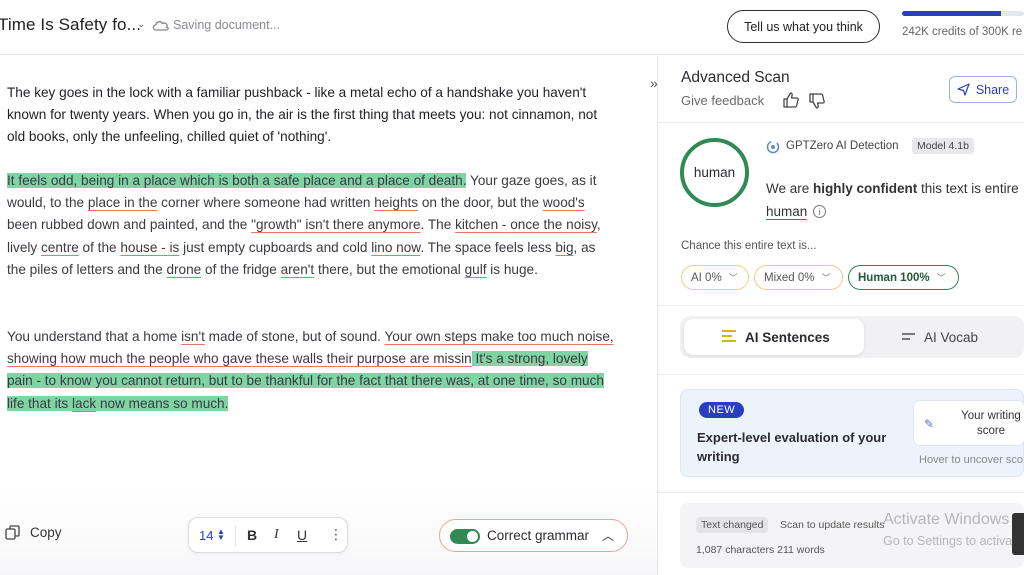 This screenshot has width=1024, height=575. What do you see at coordinates (968, 188) in the screenshot?
I see `text-span: this text is entire` at bounding box center [968, 188].